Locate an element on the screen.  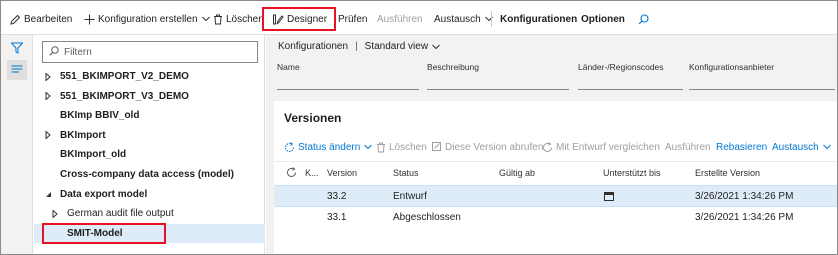
funnel-icon is located at coordinates (17, 49).